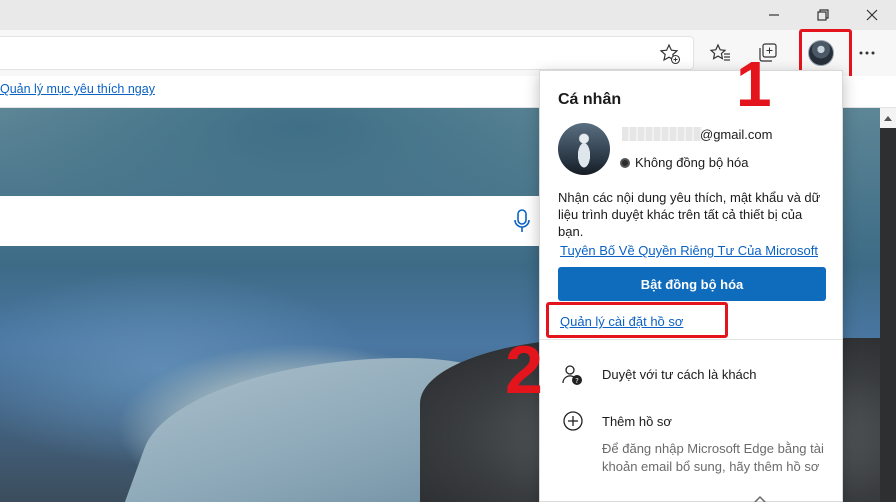  What do you see at coordinates (774, 15) in the screenshot?
I see `minimize-icon` at bounding box center [774, 15].